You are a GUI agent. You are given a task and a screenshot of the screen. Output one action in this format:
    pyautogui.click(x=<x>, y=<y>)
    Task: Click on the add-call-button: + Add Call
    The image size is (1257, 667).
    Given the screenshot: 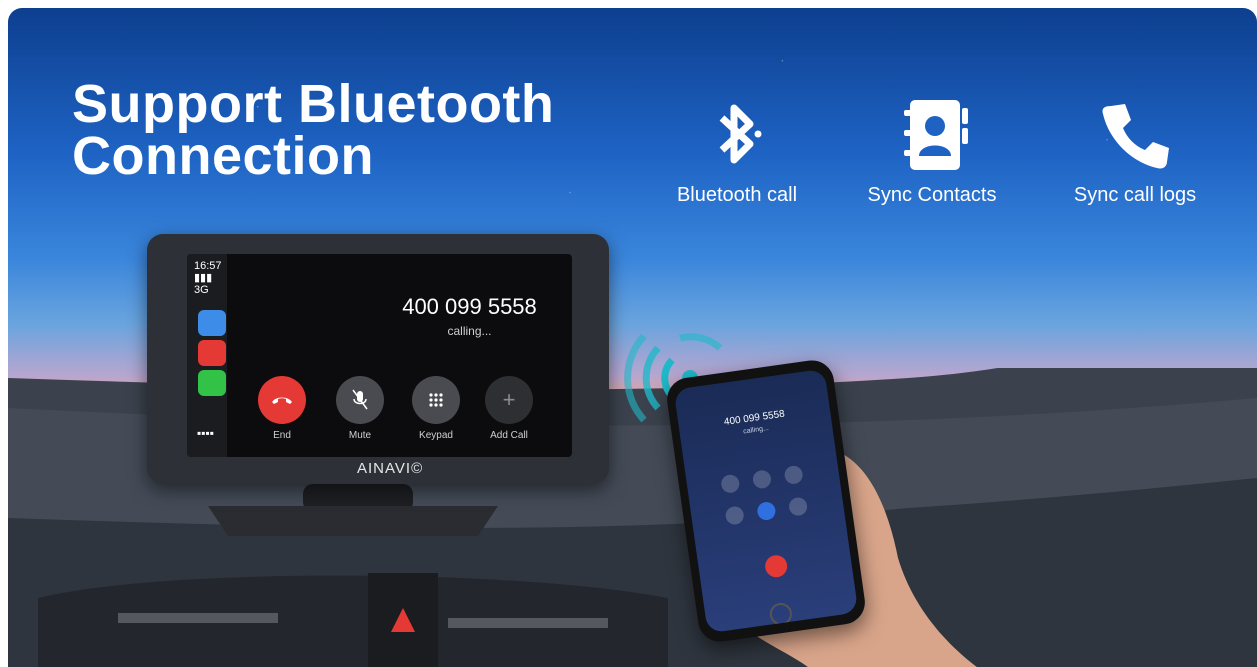 What is the action you would take?
    pyautogui.click(x=509, y=408)
    